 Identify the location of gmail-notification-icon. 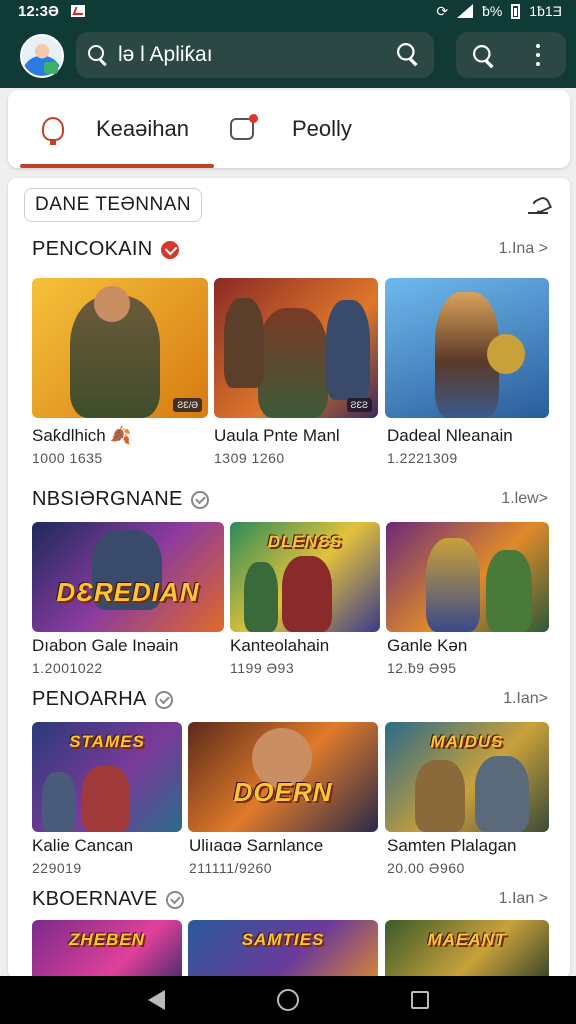
(77, 11).